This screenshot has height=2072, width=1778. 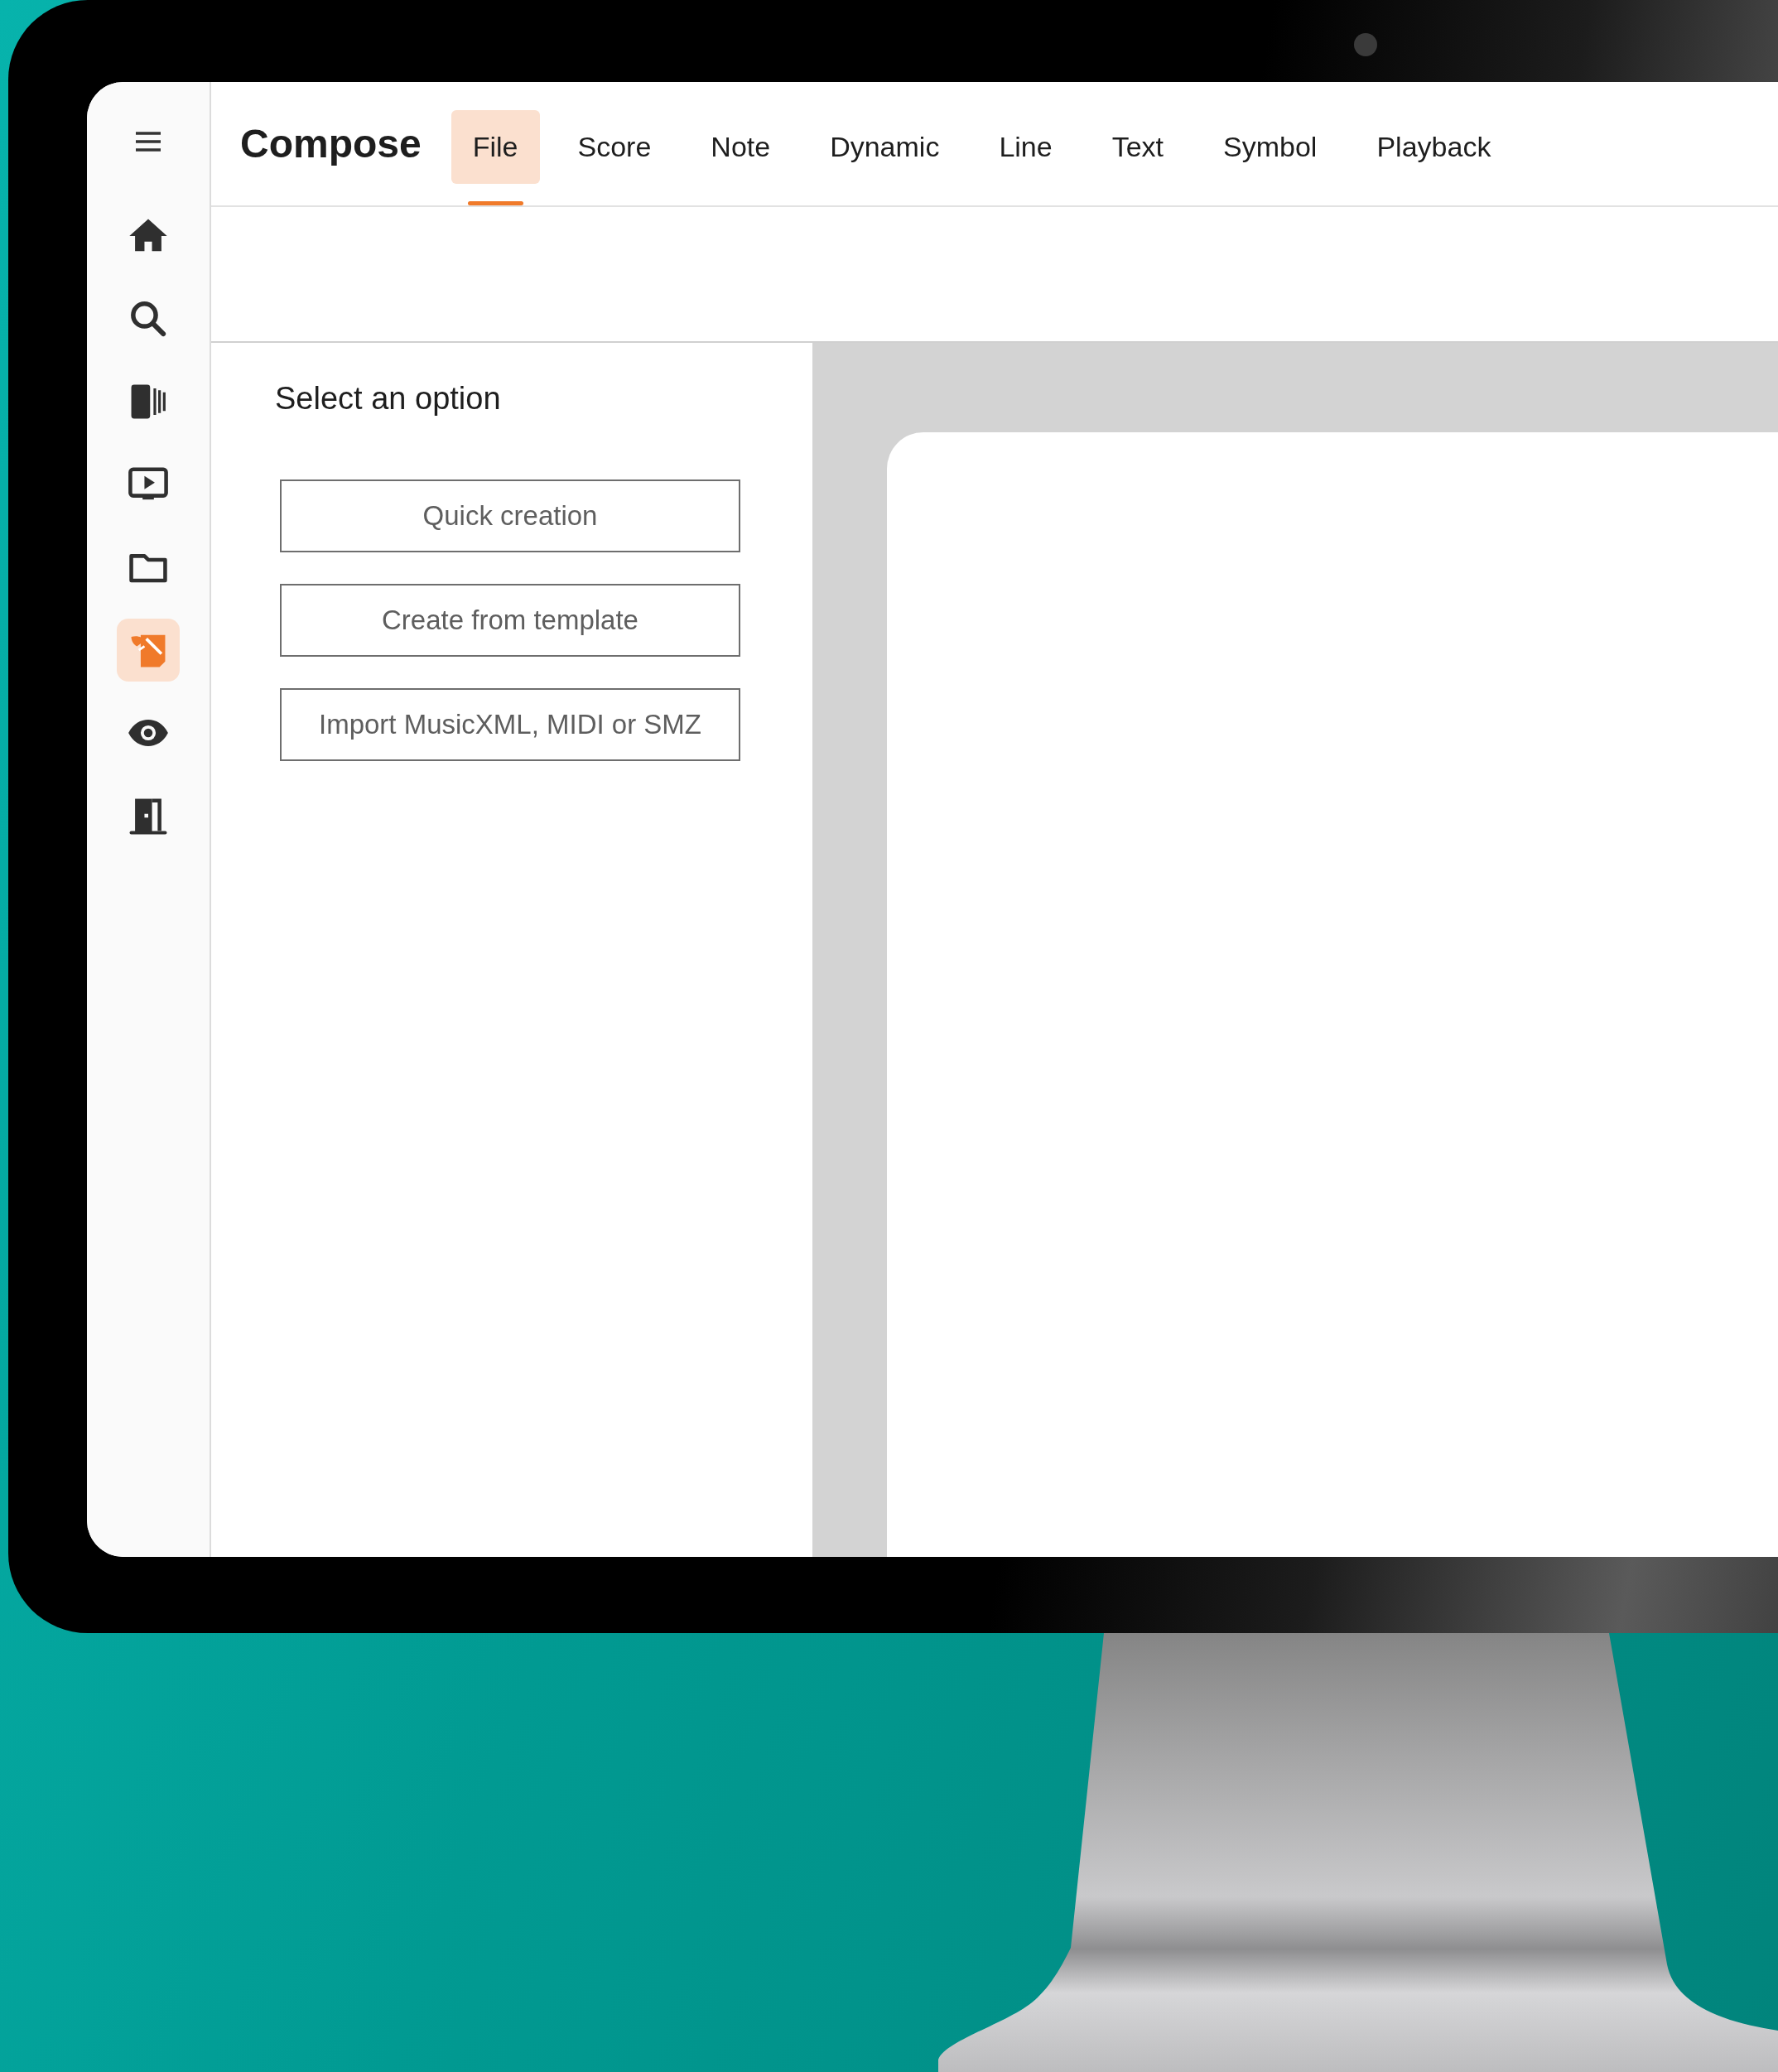 I want to click on option-button: Create from template, so click(x=510, y=620).